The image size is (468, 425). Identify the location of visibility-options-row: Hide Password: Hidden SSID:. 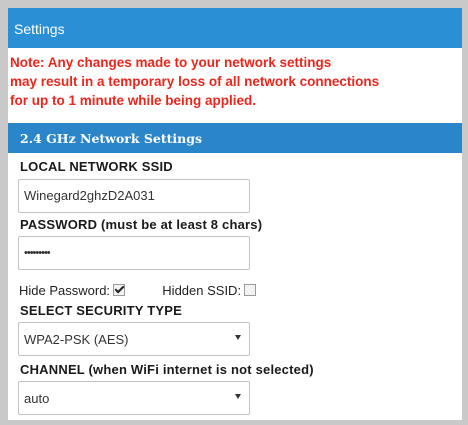
(138, 291).